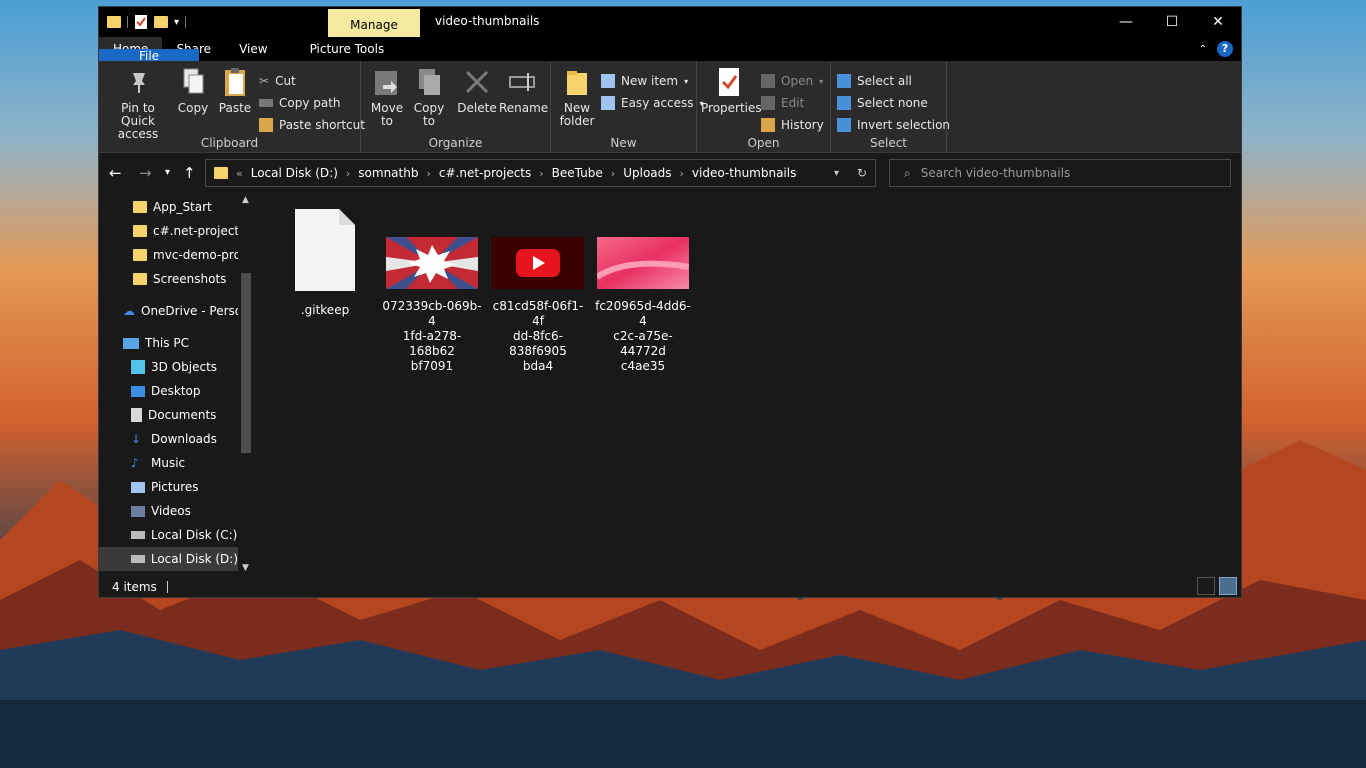 This screenshot has height=768, width=1366. What do you see at coordinates (744, 173) in the screenshot?
I see `breadcrumb-item: video-thumbnails` at bounding box center [744, 173].